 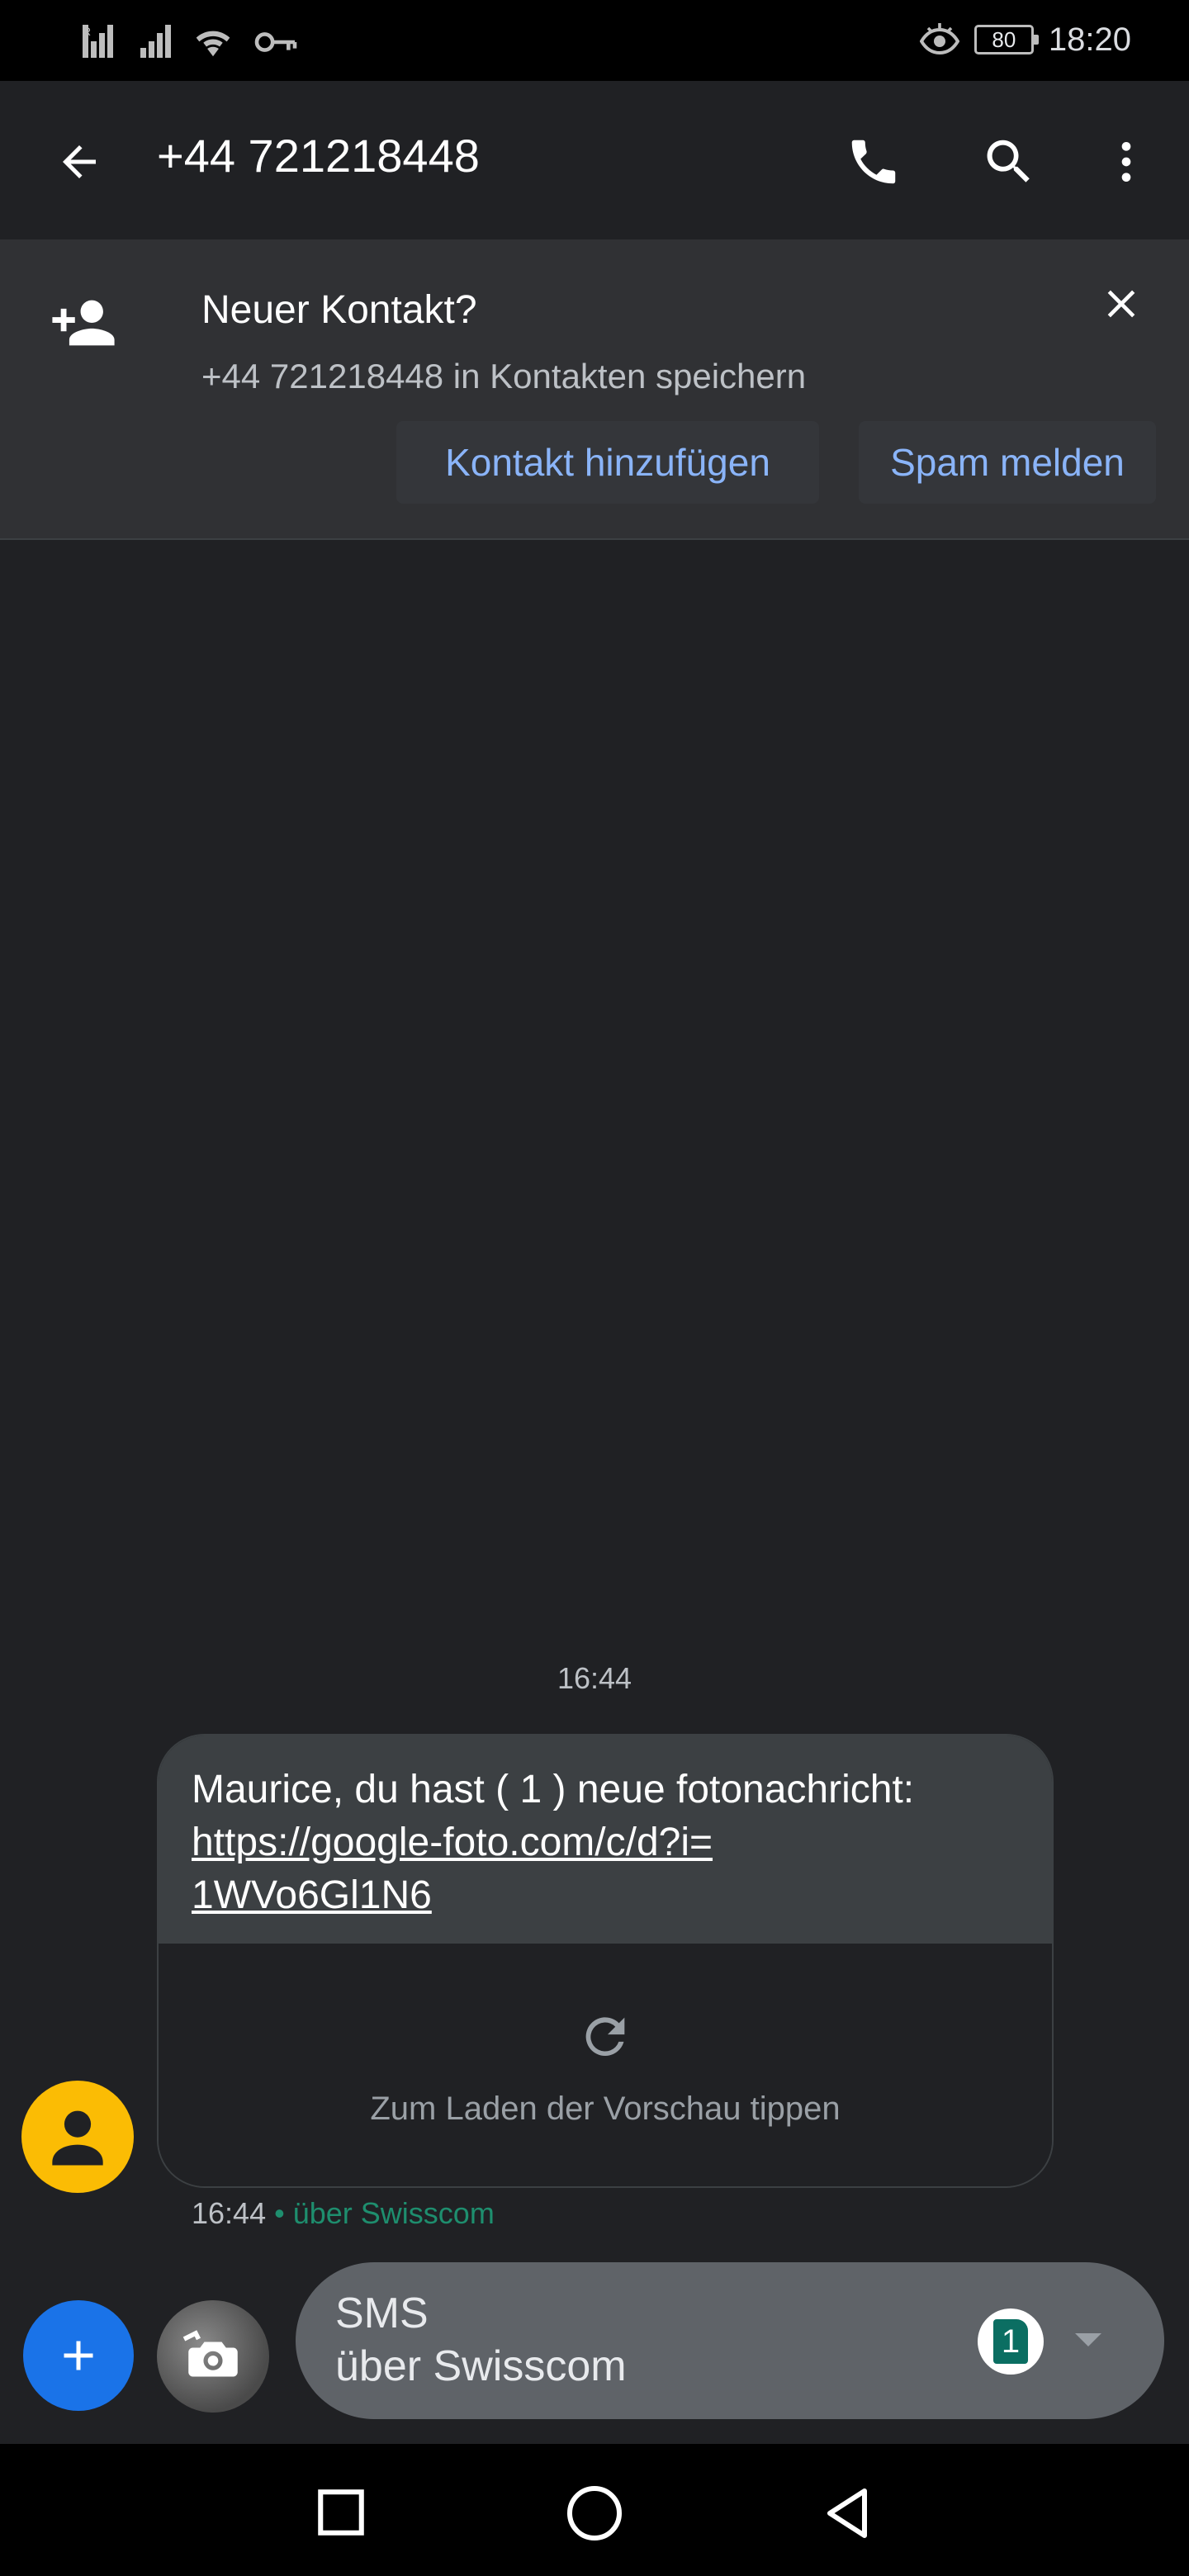 I want to click on status-icons-right: 80 18:20, so click(x=1025, y=39).